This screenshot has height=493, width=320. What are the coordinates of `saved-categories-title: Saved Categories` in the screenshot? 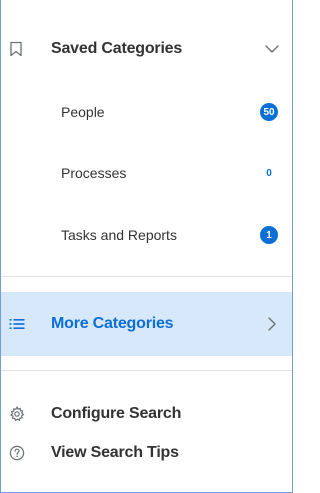 It's located at (117, 48).